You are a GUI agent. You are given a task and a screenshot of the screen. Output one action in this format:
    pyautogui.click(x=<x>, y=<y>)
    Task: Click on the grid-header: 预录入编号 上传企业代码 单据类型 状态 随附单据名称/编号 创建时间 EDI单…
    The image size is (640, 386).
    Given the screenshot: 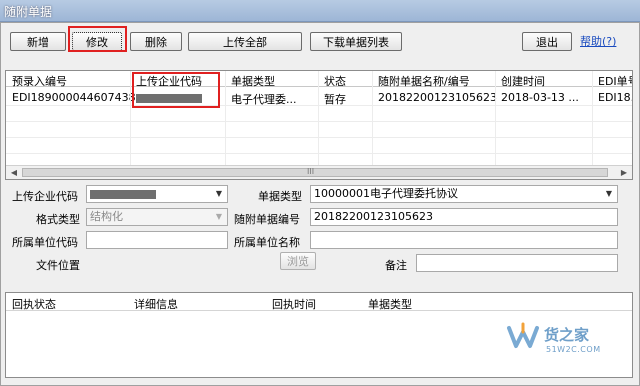 What is the action you would take?
    pyautogui.click(x=319, y=80)
    